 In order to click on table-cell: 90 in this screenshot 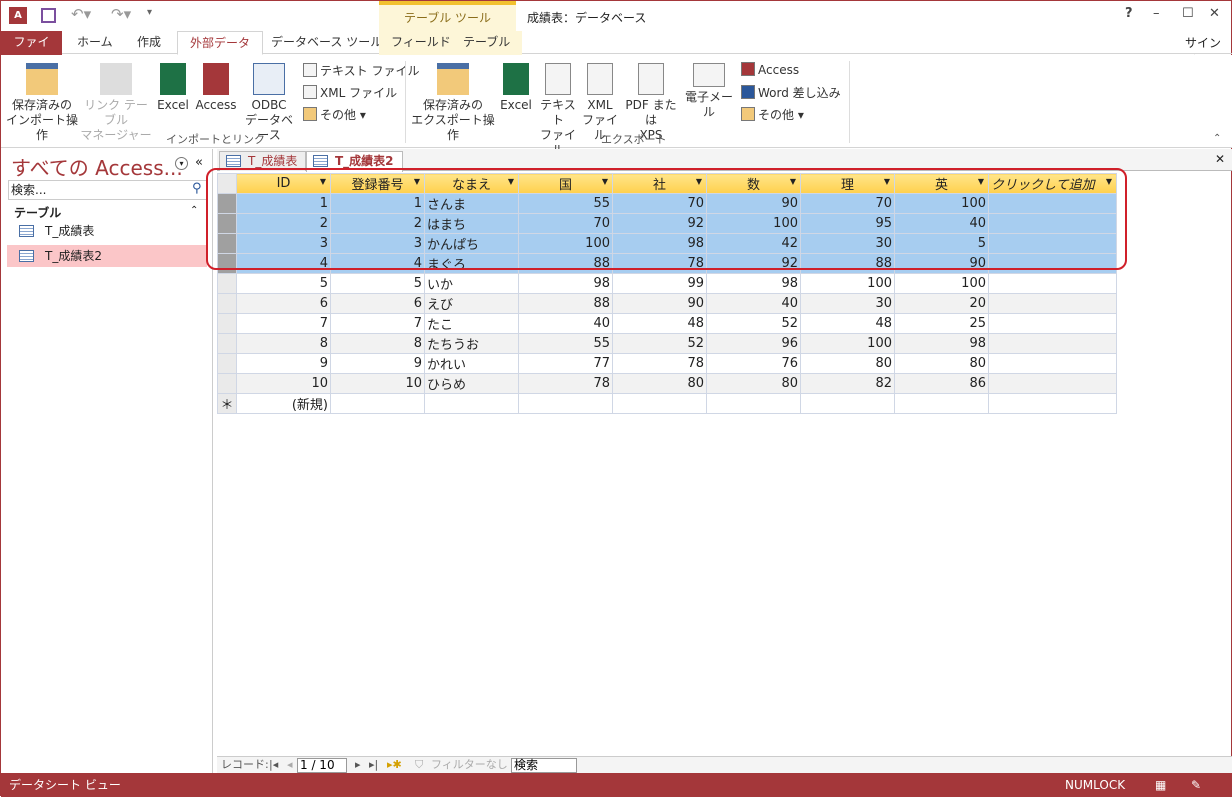, I will do `click(941, 263)`.